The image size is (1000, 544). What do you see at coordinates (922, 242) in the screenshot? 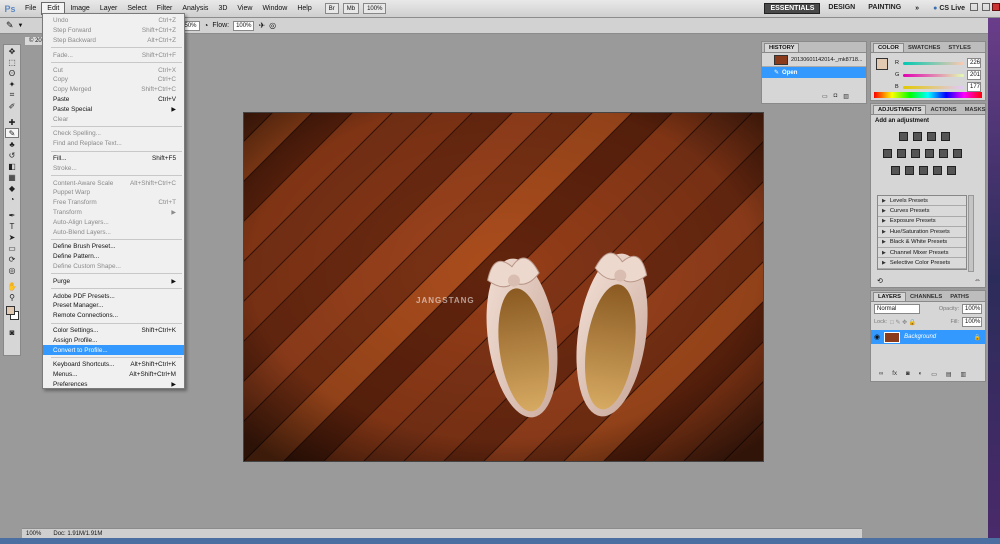
I see `preset-black-white-presets: Black & White Presets` at bounding box center [922, 242].